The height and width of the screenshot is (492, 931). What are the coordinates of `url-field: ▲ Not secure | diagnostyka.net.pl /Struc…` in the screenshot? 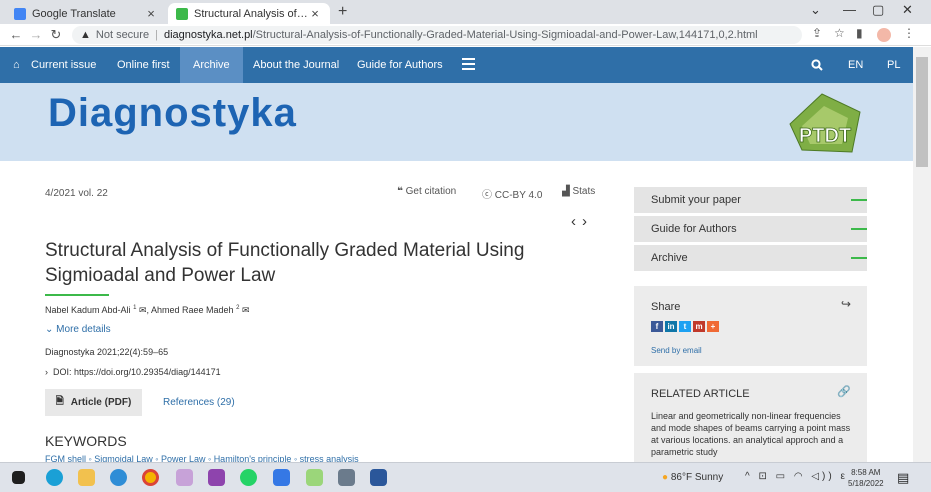 It's located at (437, 35).